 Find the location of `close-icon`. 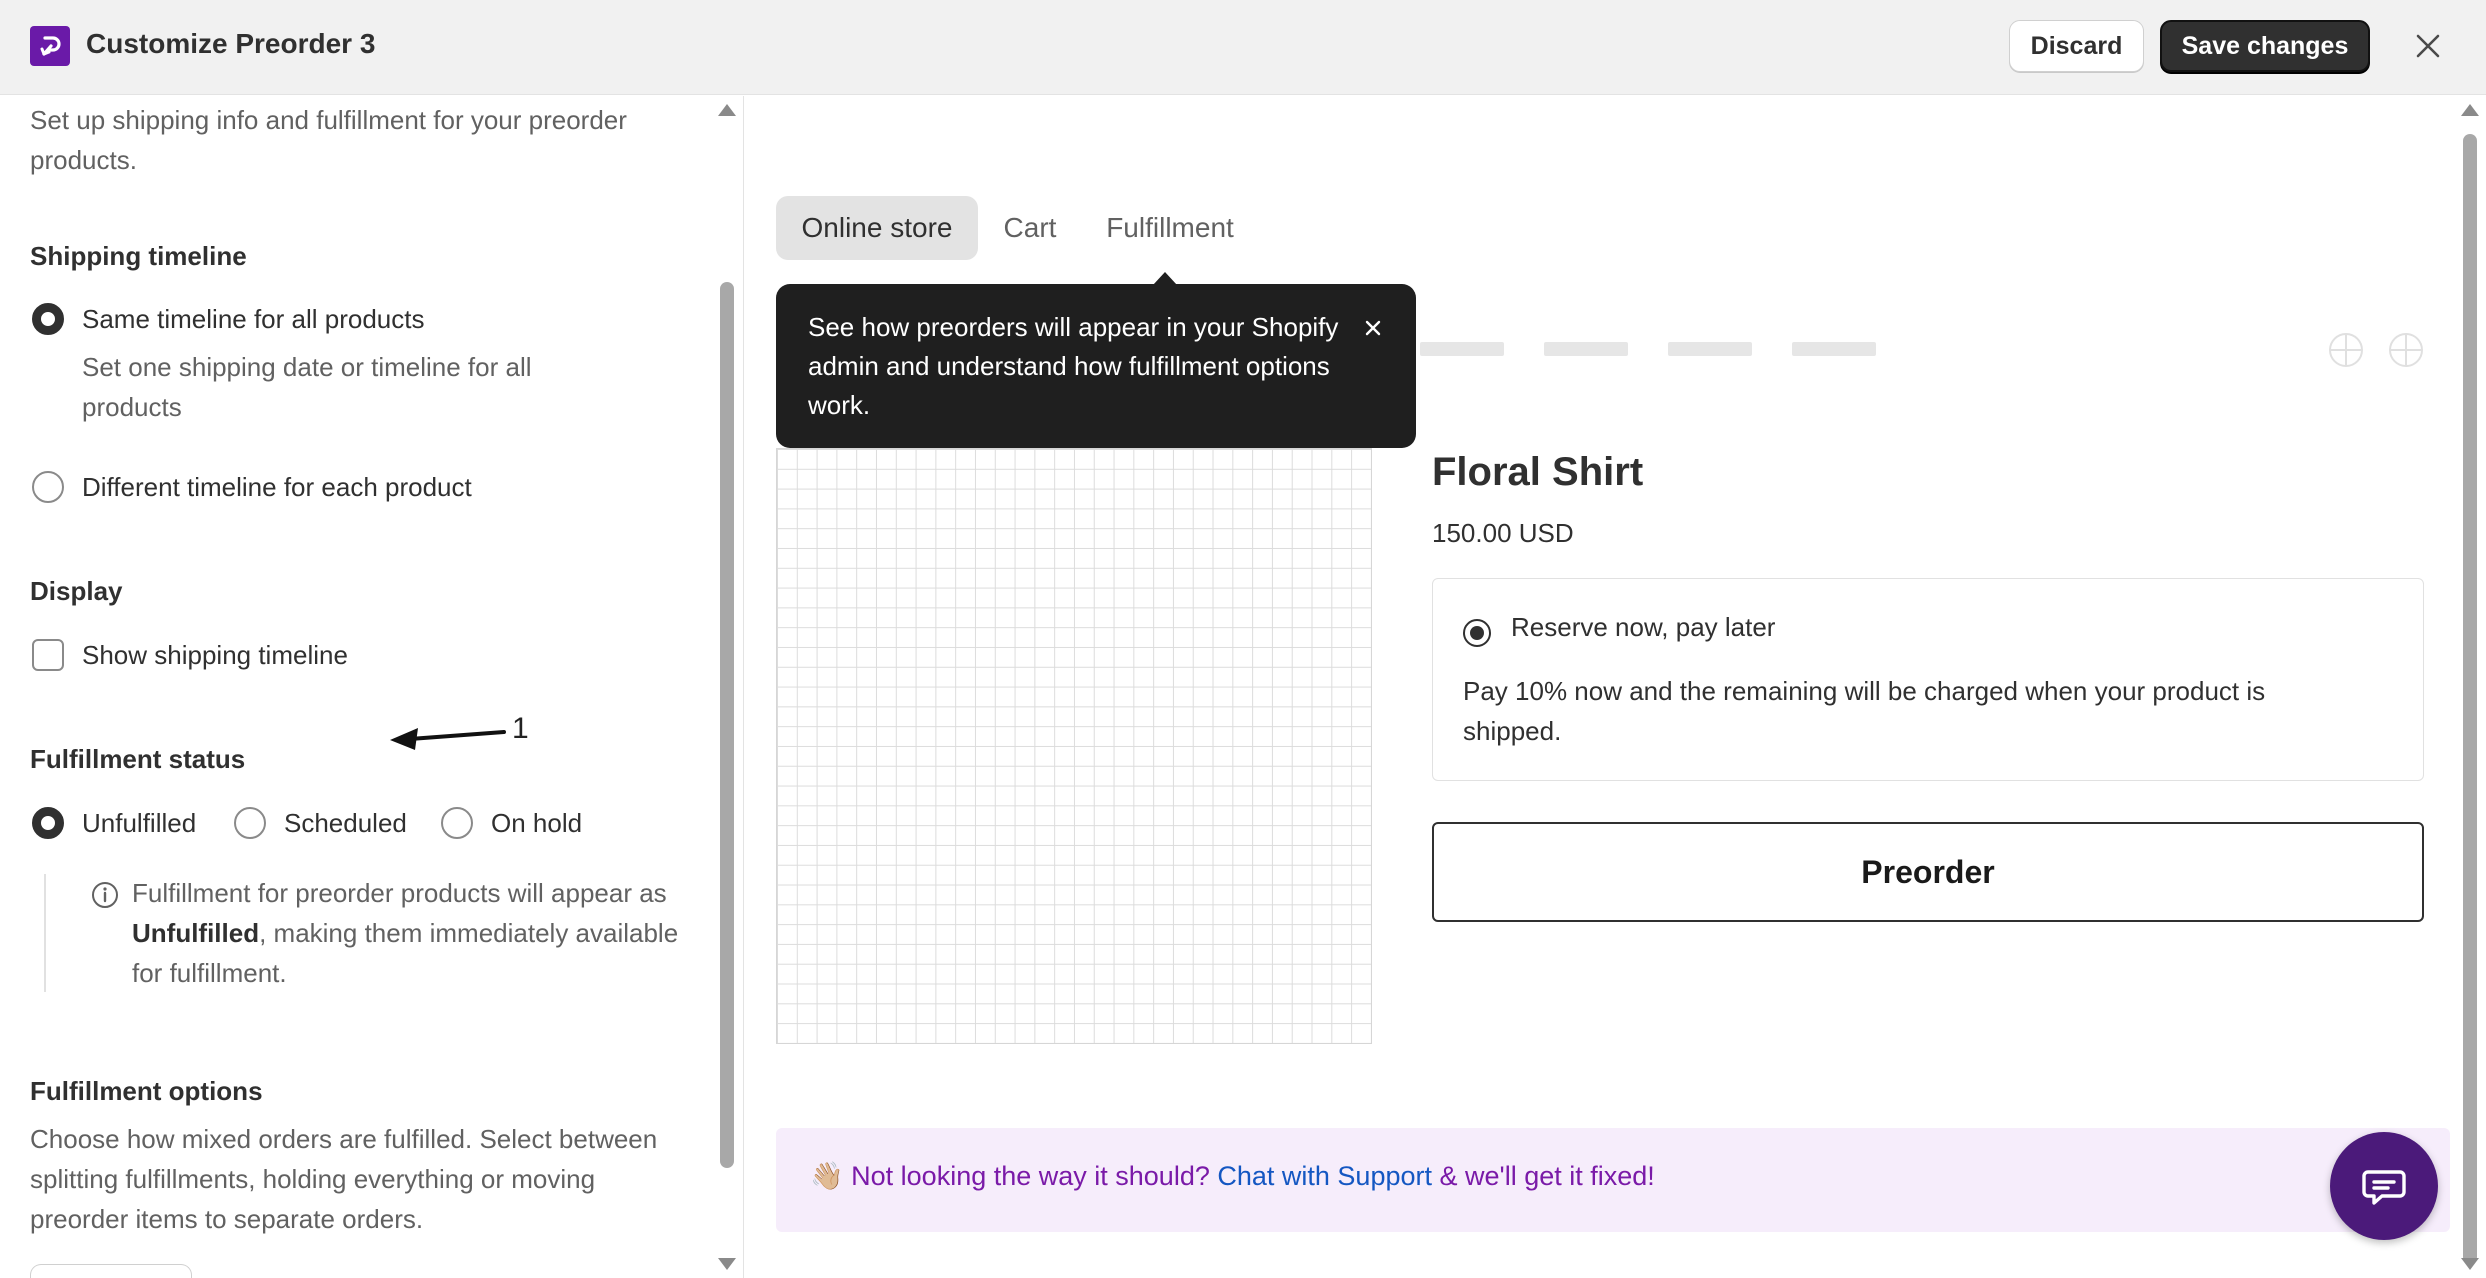

close-icon is located at coordinates (2428, 46).